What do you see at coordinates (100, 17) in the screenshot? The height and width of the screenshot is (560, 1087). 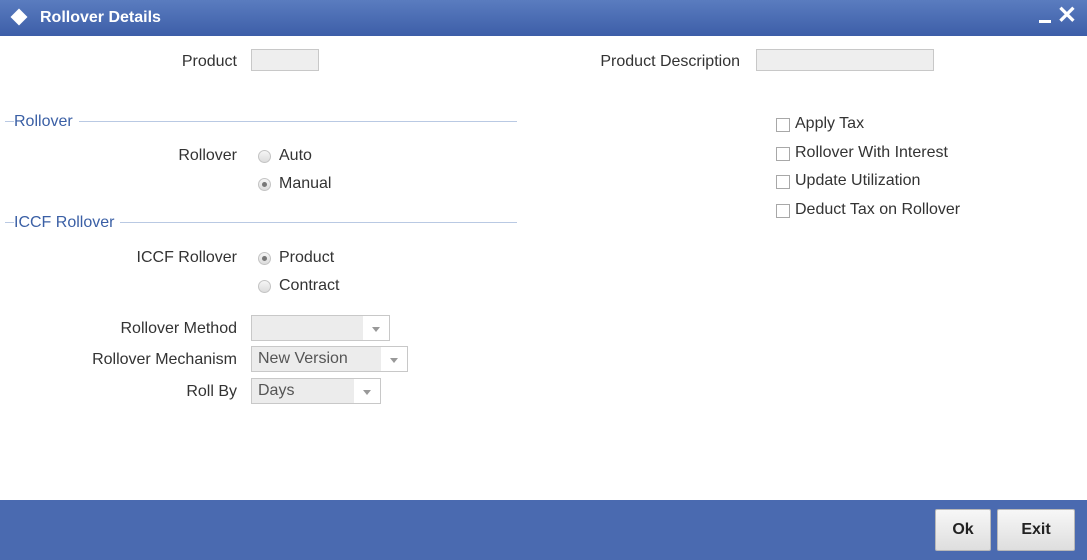 I see `window-title: Rollover Details` at bounding box center [100, 17].